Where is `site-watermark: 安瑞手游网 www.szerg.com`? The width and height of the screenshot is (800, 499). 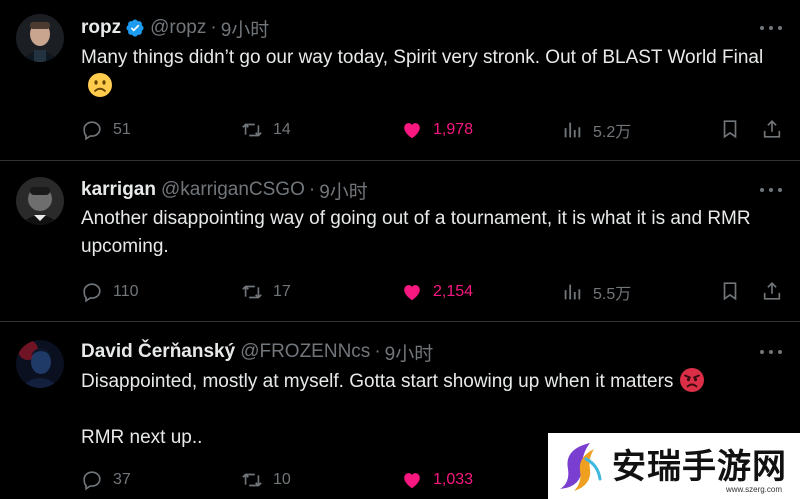
site-watermark: 安瑞手游网 www.szerg.com is located at coordinates (674, 466).